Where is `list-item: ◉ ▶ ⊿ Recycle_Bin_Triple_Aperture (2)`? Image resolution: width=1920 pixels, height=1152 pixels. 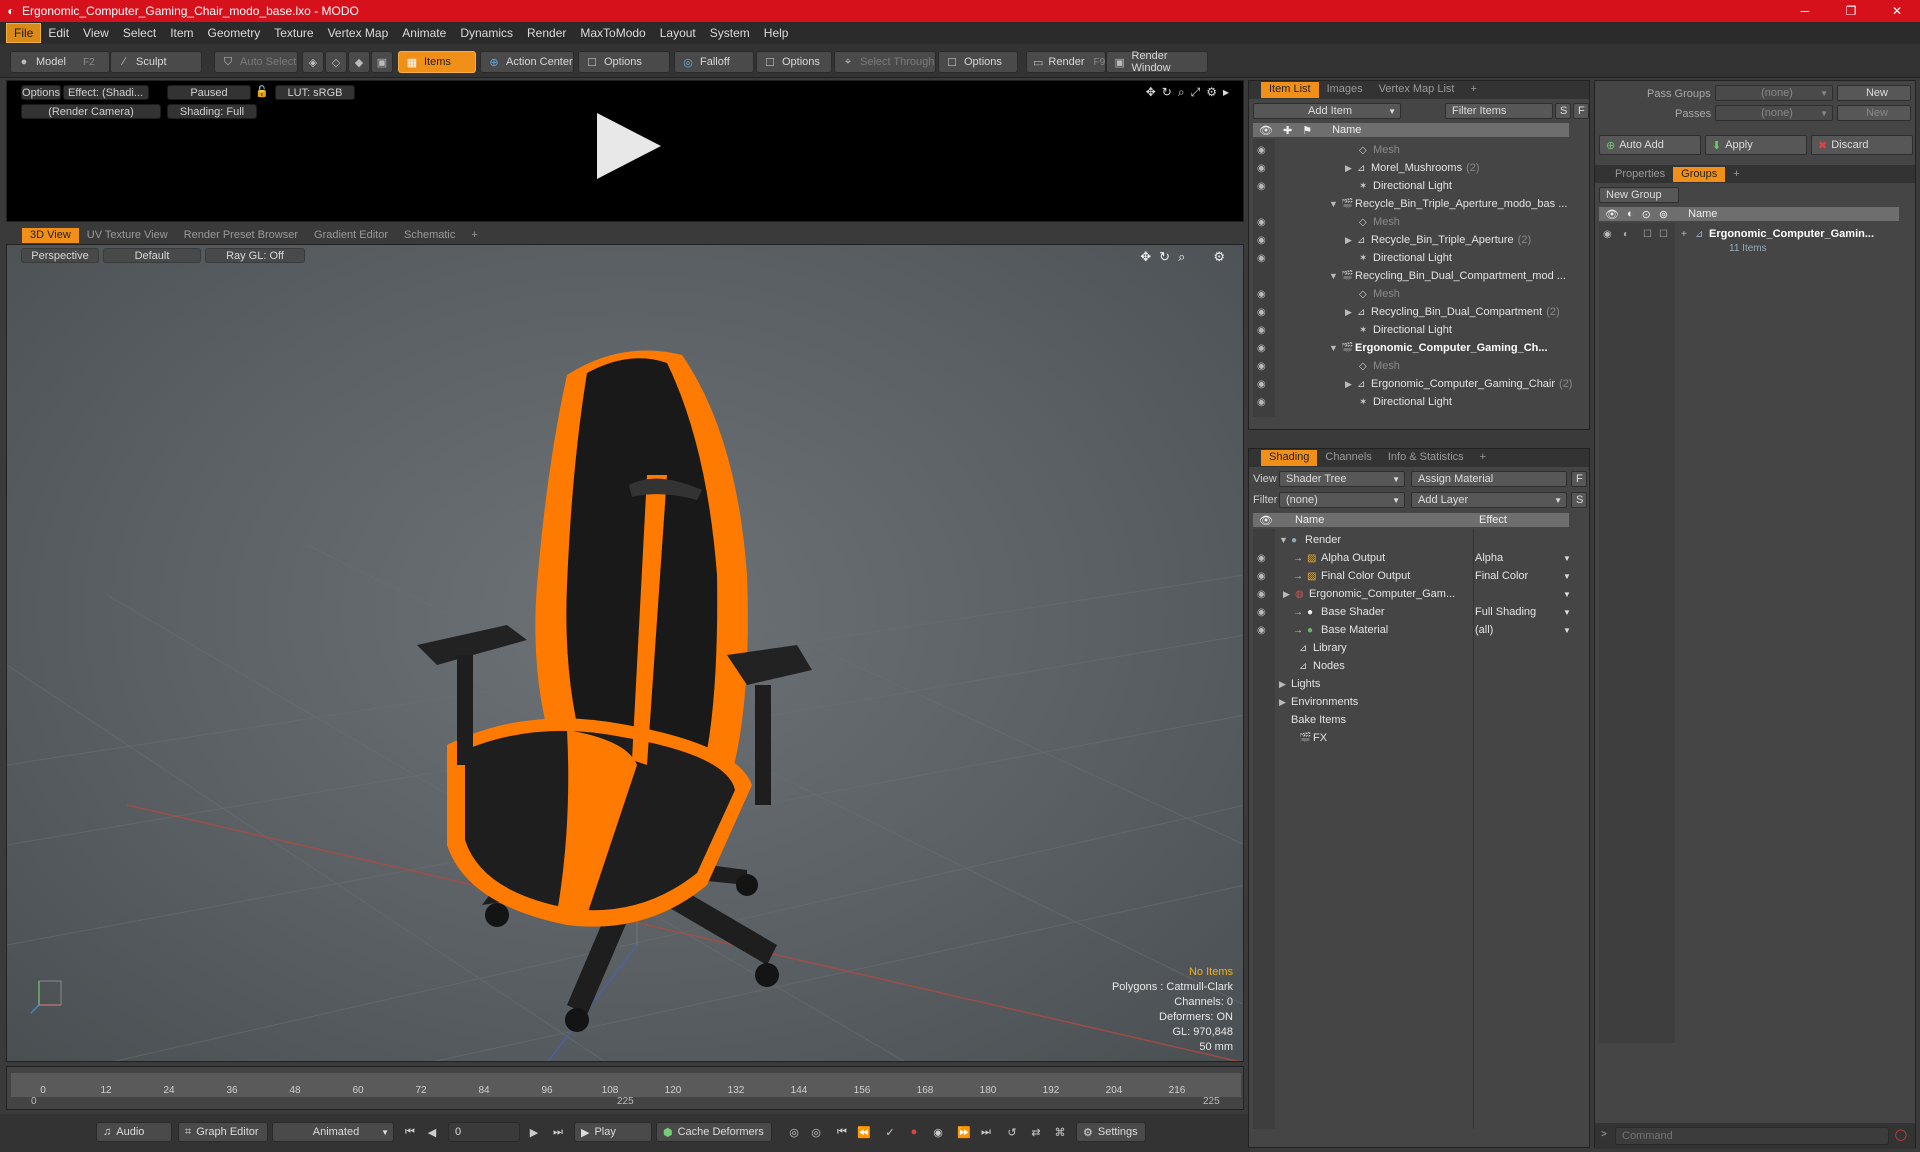 list-item: ◉ ▶ ⊿ Recycle_Bin_Triple_Aperture (2) is located at coordinates (1390, 240).